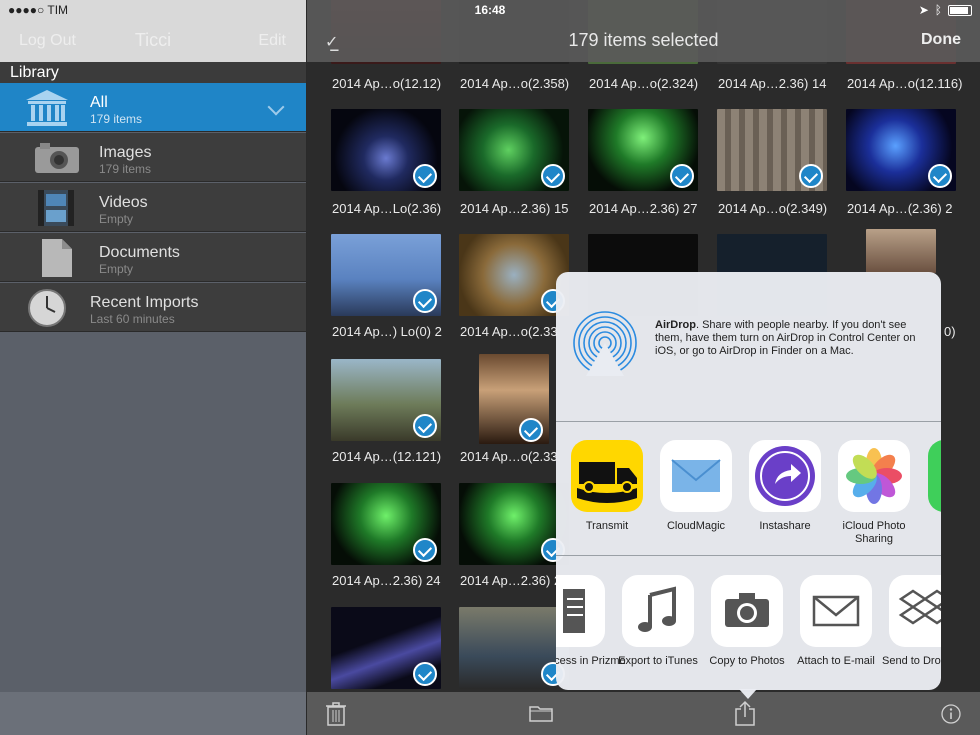 Image resolution: width=980 pixels, height=735 pixels. What do you see at coordinates (144, 302) in the screenshot?
I see `sidebar-item-label: Recent Imports` at bounding box center [144, 302].